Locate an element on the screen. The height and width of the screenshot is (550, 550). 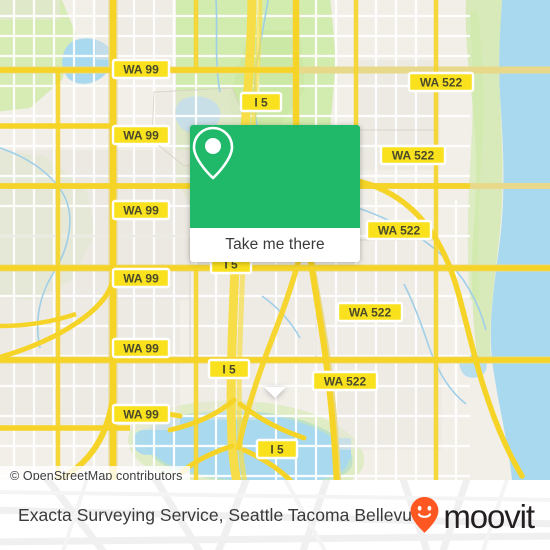
take-me-there-label: Take me there is located at coordinates (275, 244).